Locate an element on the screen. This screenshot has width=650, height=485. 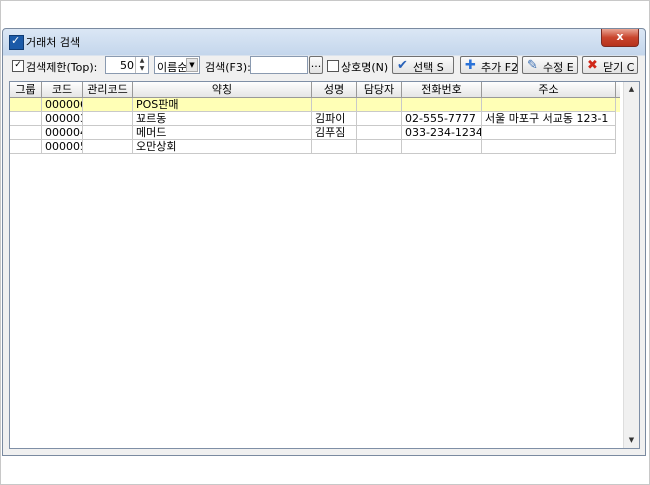
edit-icon: ✎ is located at coordinates (532, 65).